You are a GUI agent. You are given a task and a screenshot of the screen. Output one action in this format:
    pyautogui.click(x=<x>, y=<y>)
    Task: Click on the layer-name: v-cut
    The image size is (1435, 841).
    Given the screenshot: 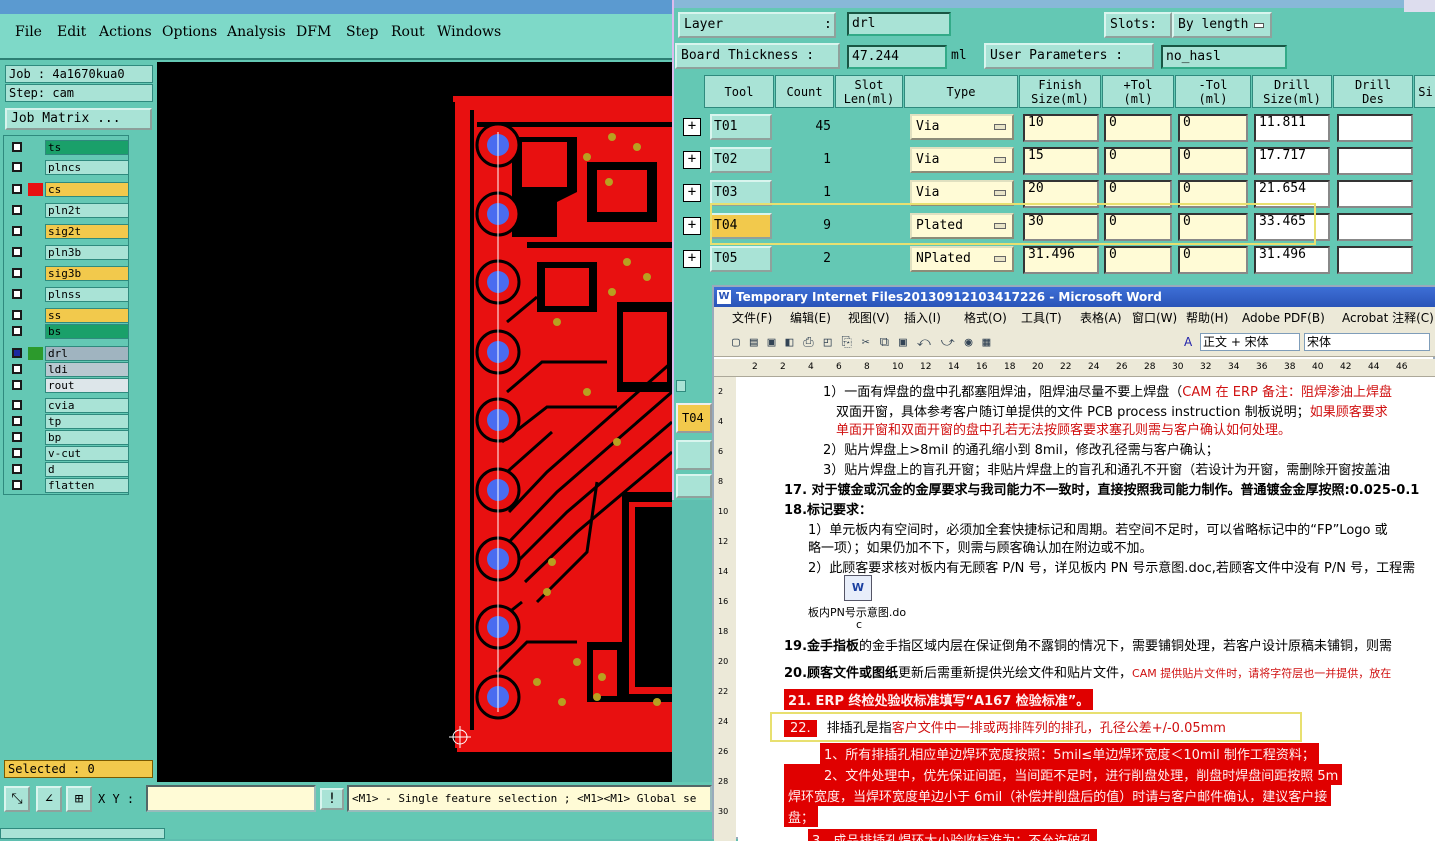 What is the action you would take?
    pyautogui.click(x=87, y=453)
    